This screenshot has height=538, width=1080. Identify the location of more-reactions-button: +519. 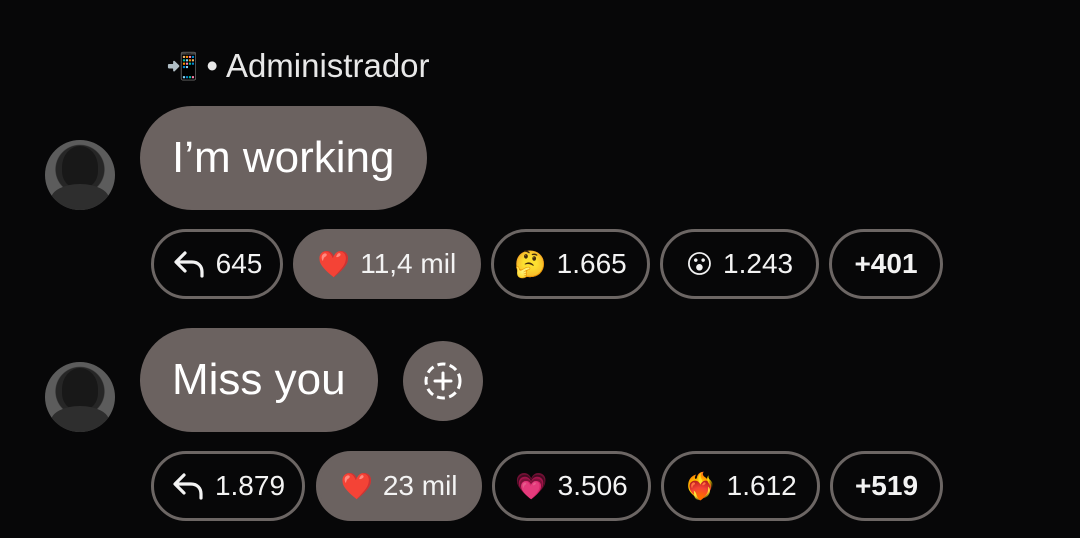
(886, 486).